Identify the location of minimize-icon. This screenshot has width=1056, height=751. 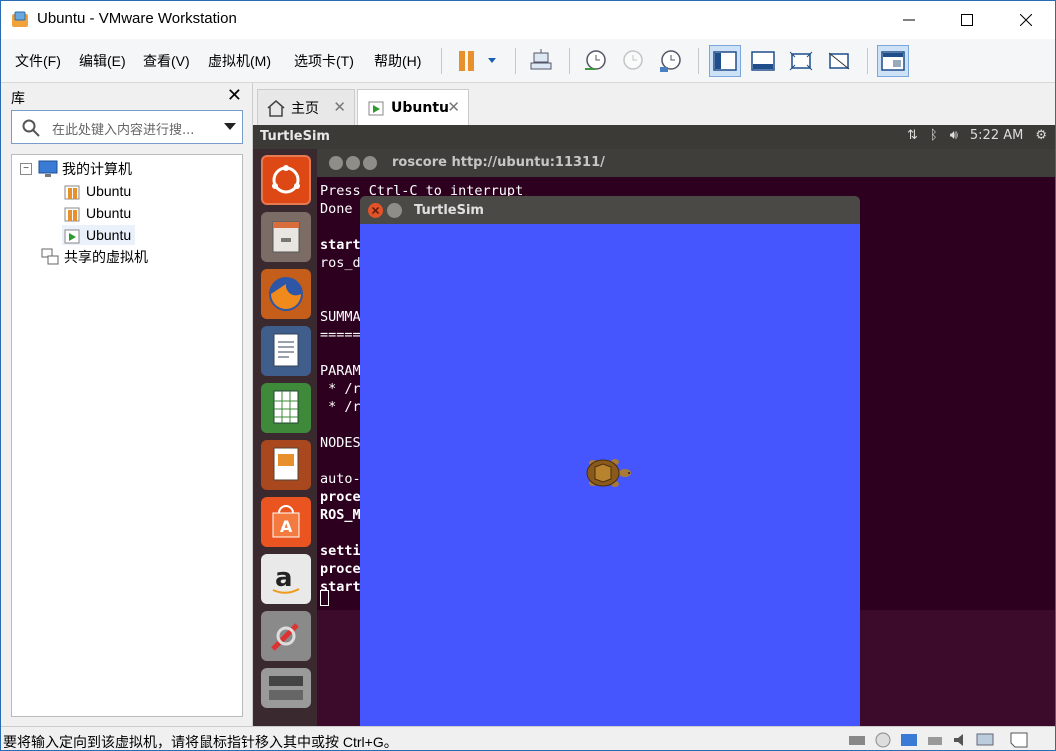
(909, 20).